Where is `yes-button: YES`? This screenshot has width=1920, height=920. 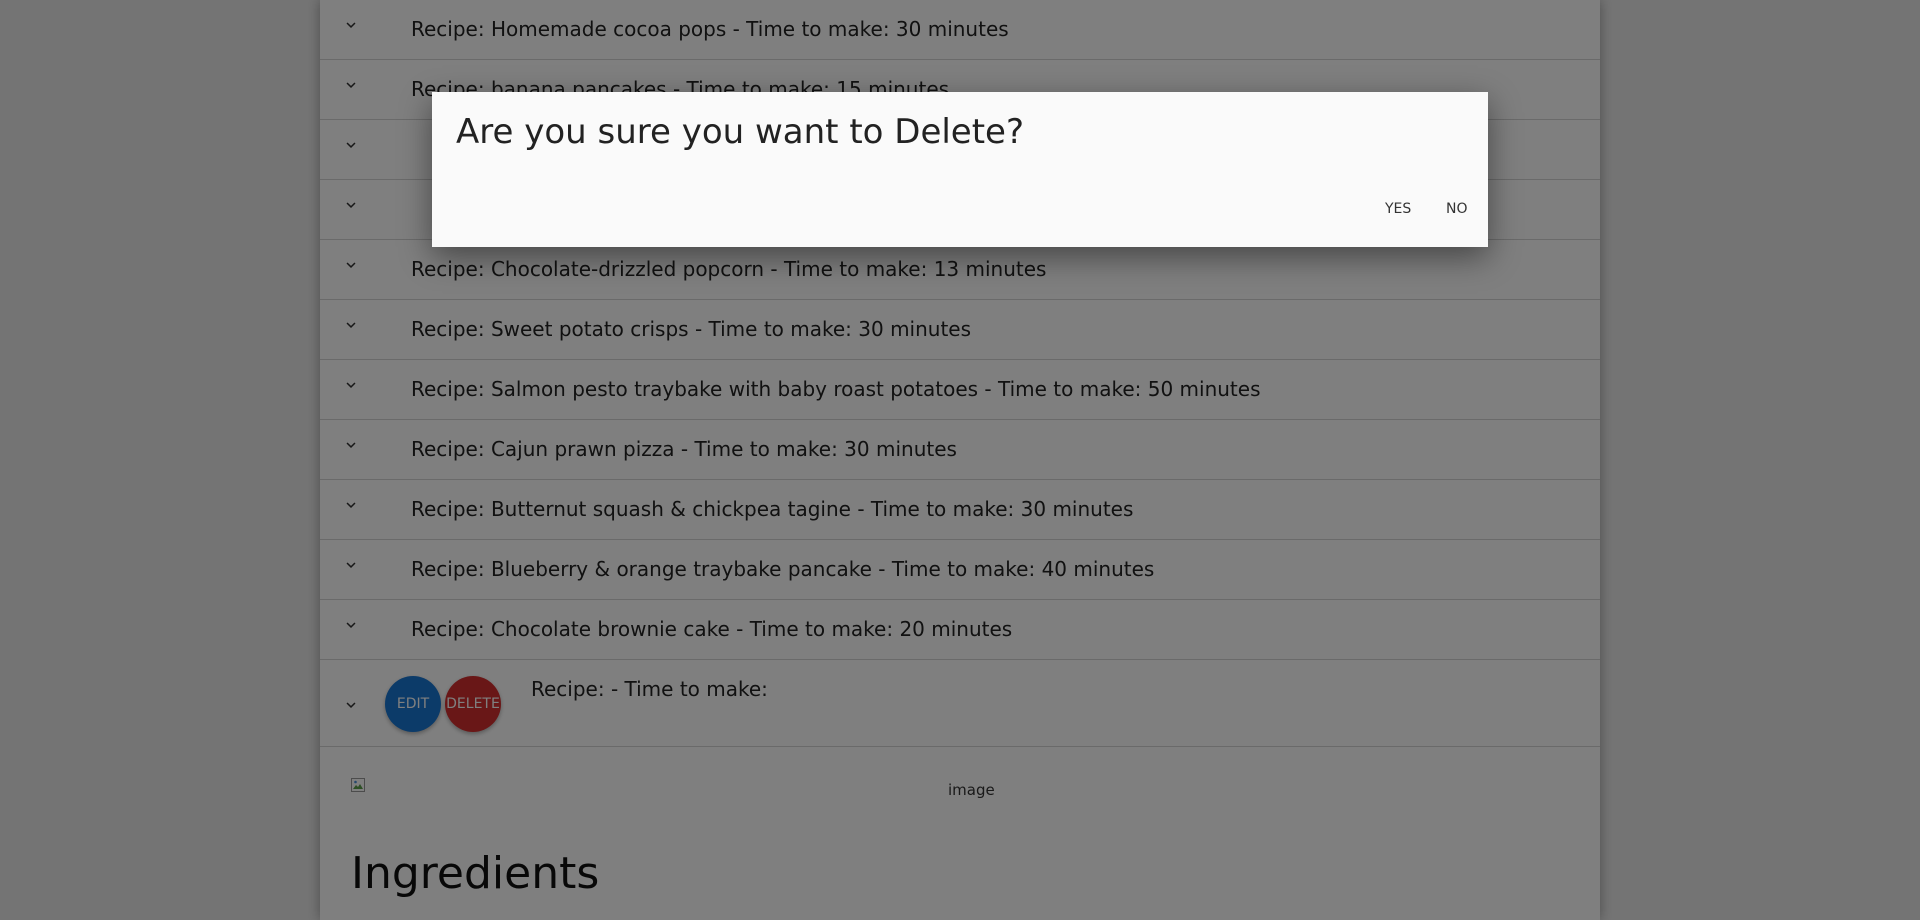
yes-button: YES is located at coordinates (1398, 209).